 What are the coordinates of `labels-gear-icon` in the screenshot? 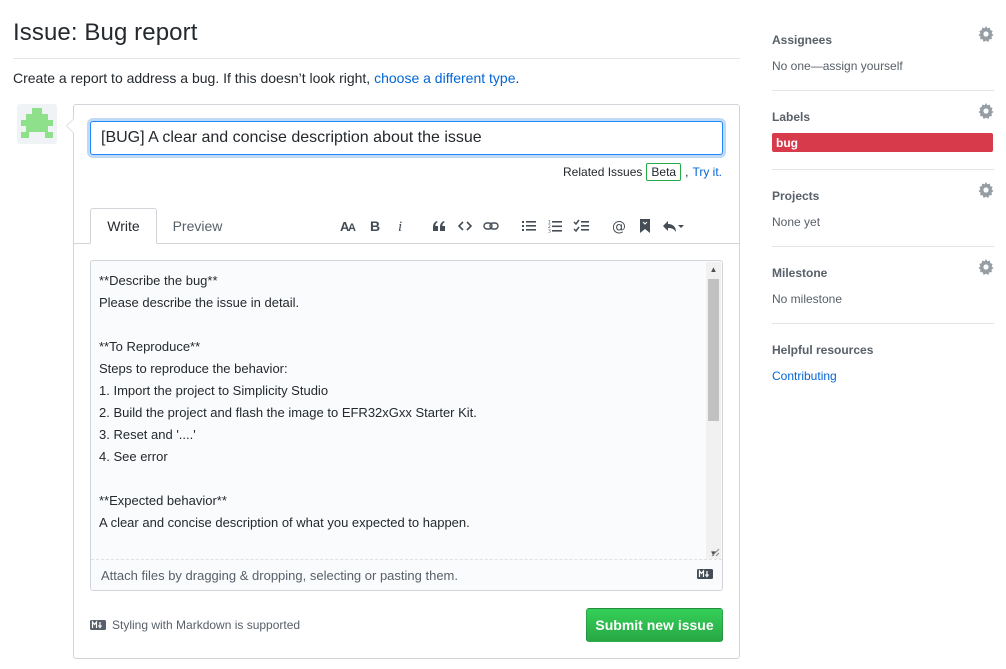 It's located at (986, 111).